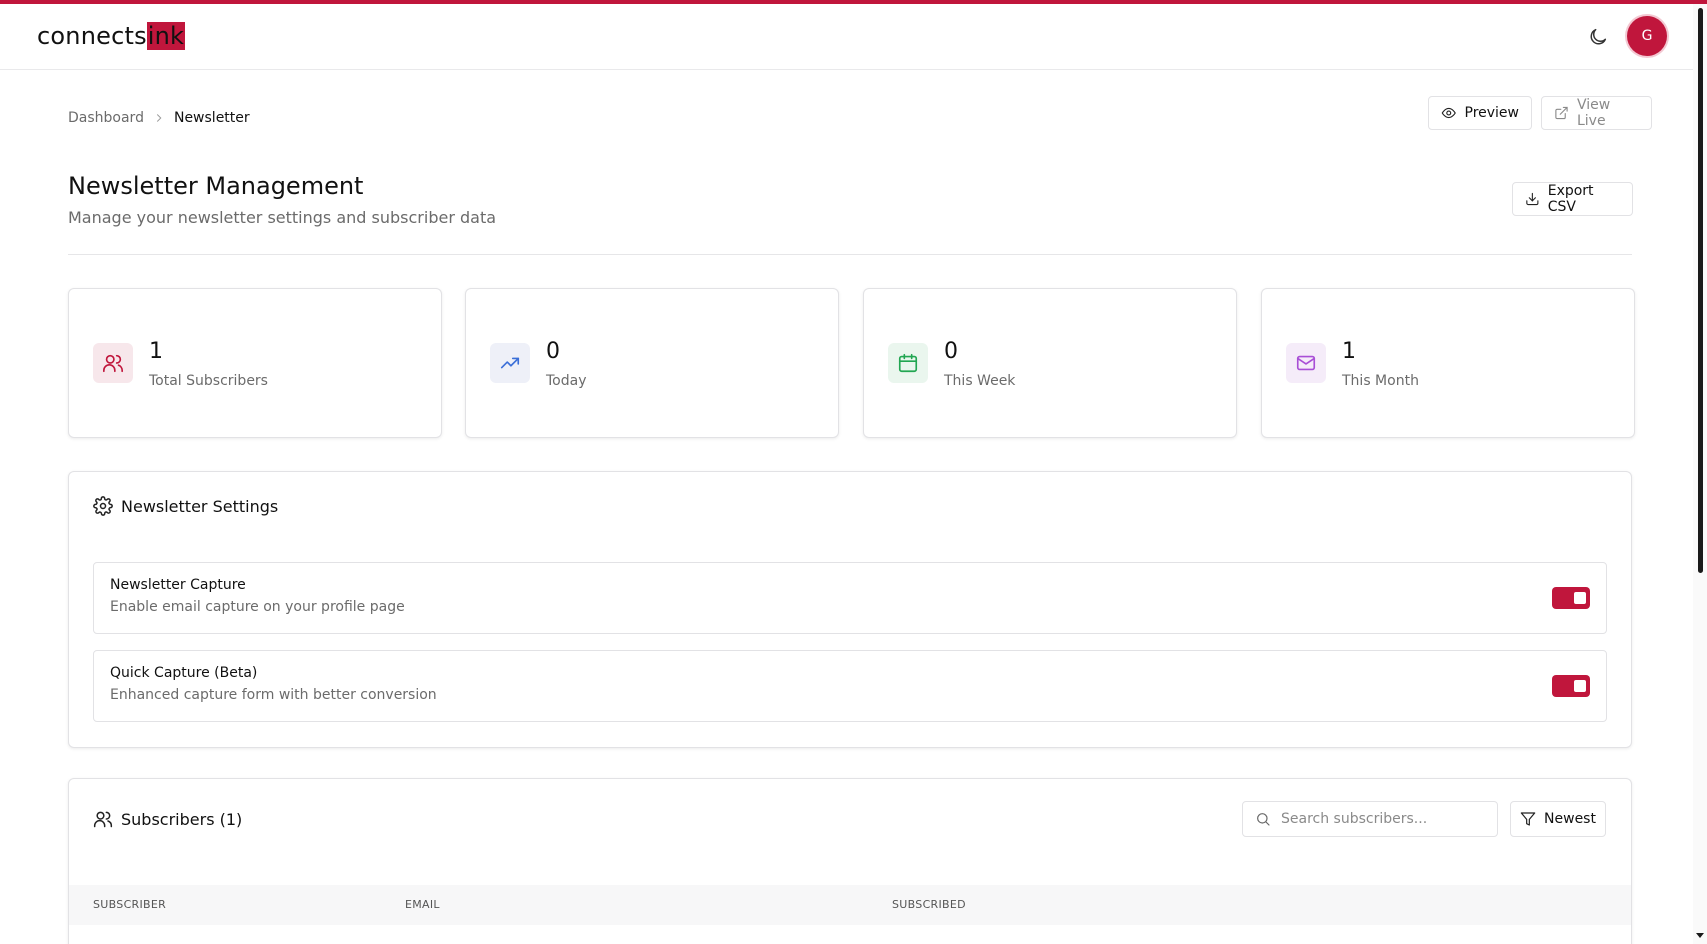 This screenshot has width=1707, height=944. What do you see at coordinates (216, 186) in the screenshot?
I see `page-title: Newsletter Management` at bounding box center [216, 186].